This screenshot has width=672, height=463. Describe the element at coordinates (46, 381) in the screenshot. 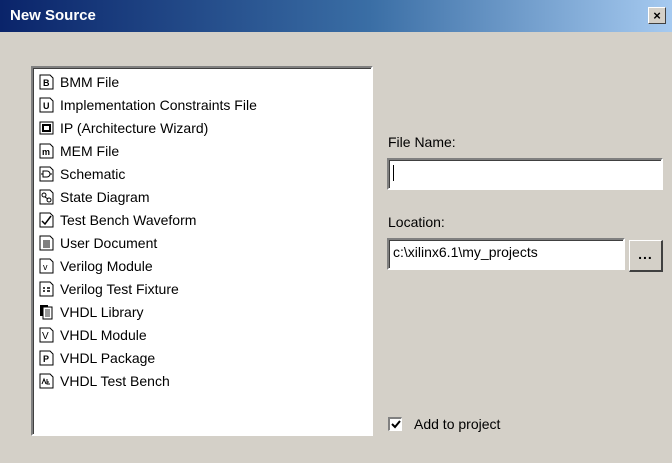

I see `test-bench-icon` at that location.